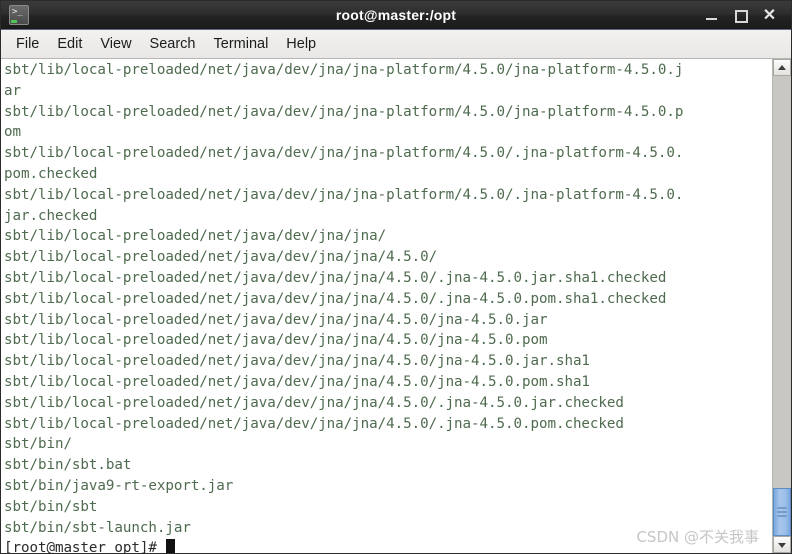 The width and height of the screenshot is (792, 554). Describe the element at coordinates (12, 90) in the screenshot. I see `terminal-line: ar` at that location.